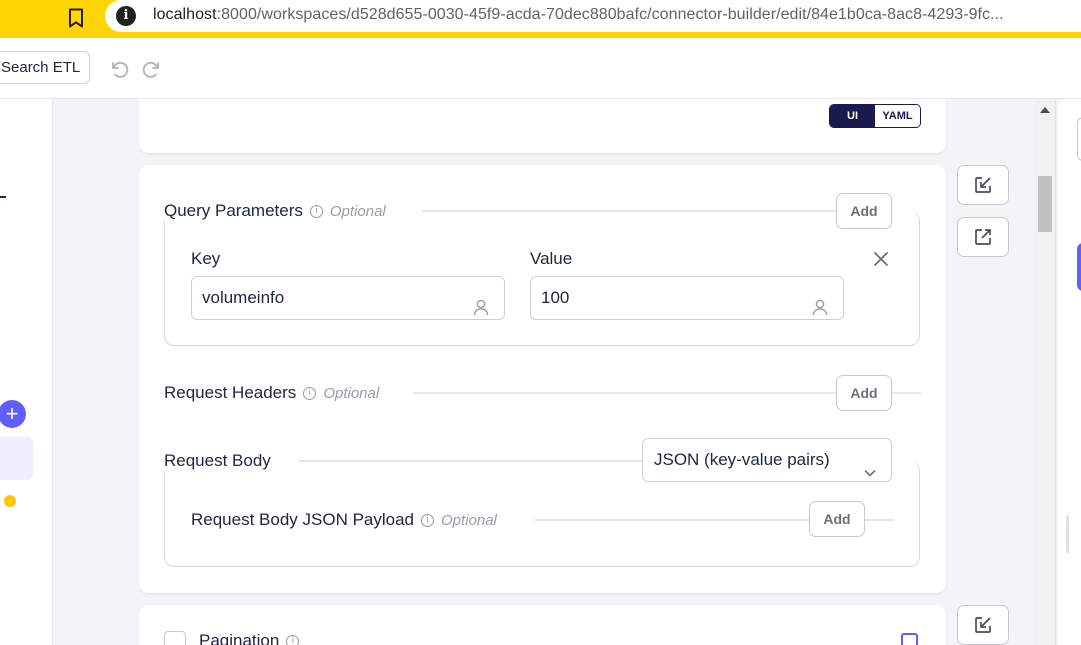  What do you see at coordinates (152, 69) in the screenshot?
I see `redo-icon` at bounding box center [152, 69].